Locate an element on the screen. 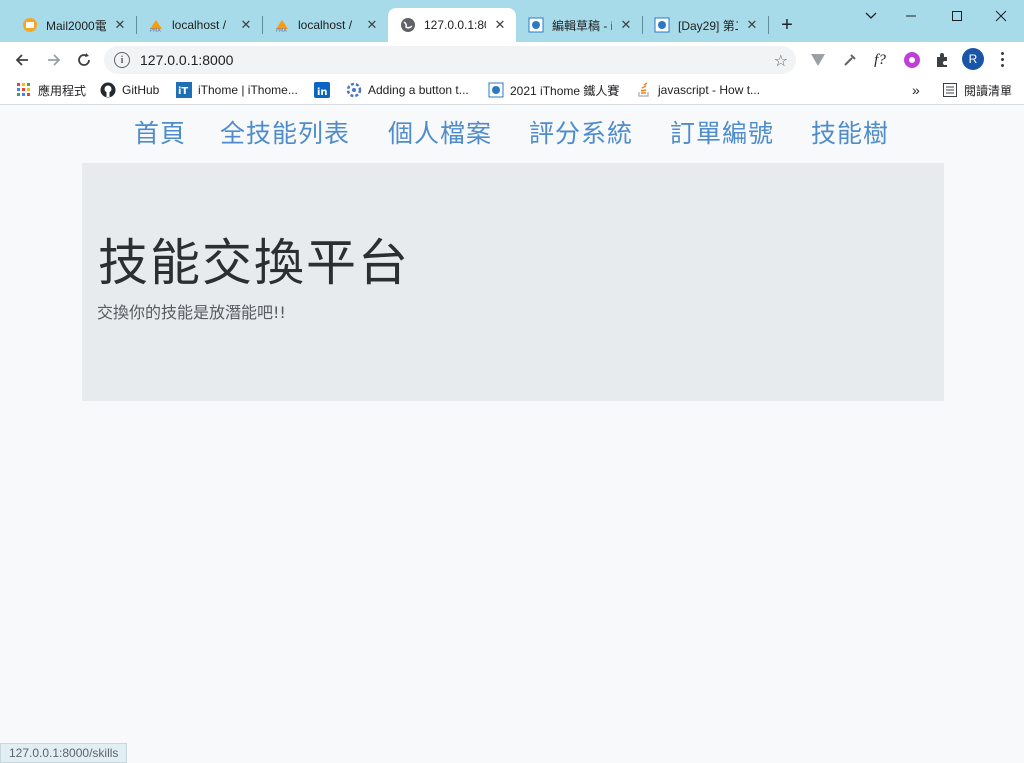 The width and height of the screenshot is (1024, 763). forward-button is located at coordinates (54, 60).